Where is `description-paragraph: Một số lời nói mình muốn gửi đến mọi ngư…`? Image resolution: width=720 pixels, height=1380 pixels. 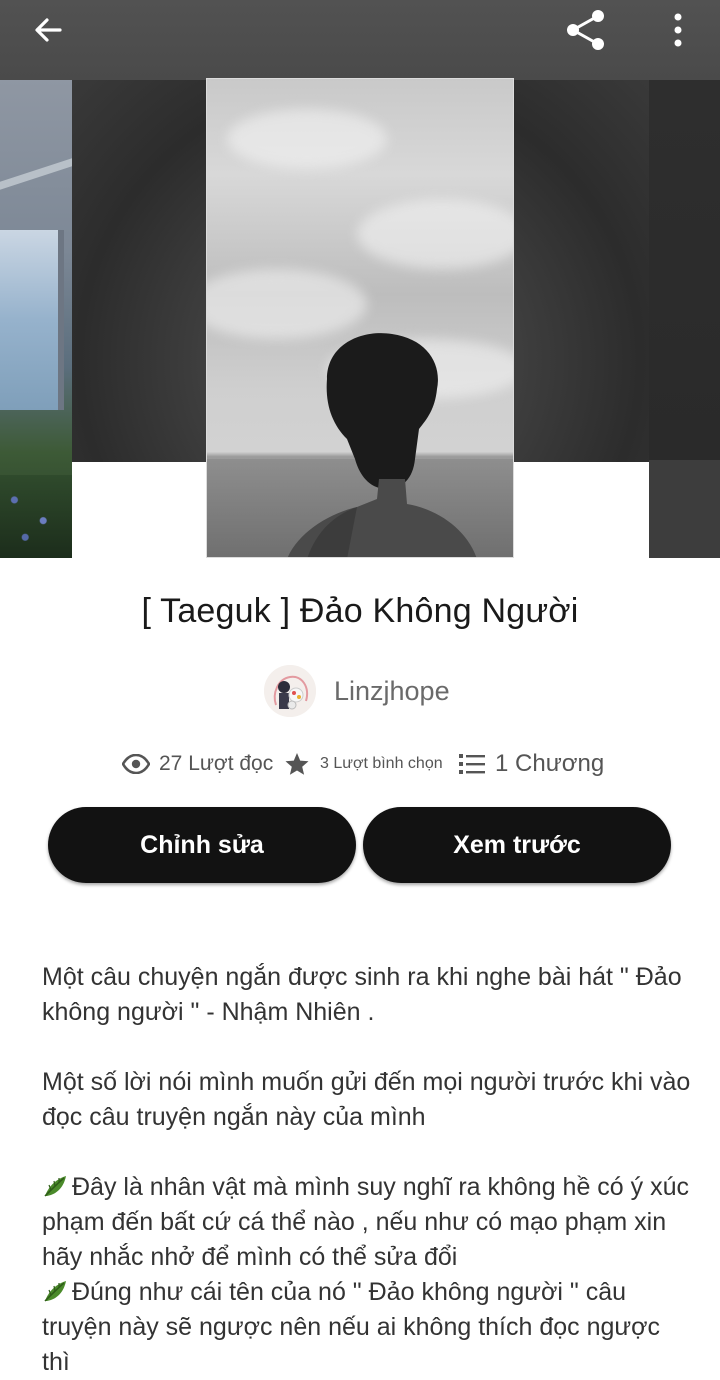 description-paragraph: Một số lời nói mình muốn gửi đến mọi ngư… is located at coordinates (366, 1099).